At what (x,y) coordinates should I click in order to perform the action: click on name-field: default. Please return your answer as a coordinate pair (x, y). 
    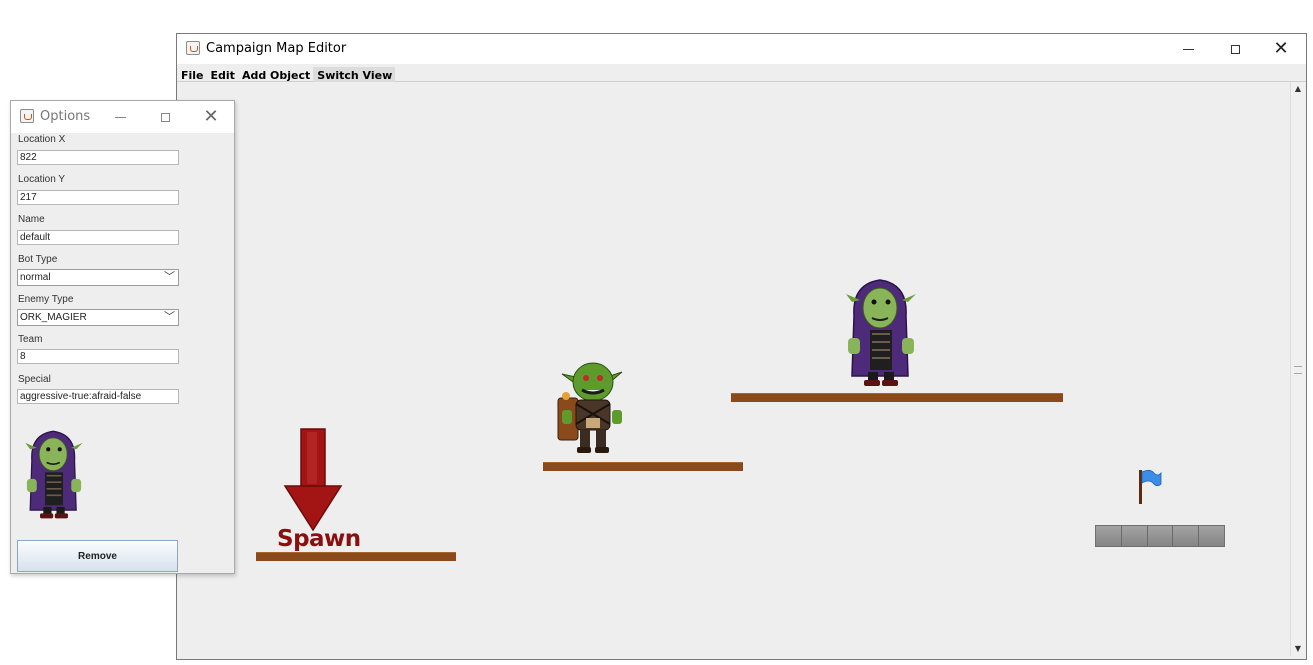
    Looking at the image, I should click on (98, 237).